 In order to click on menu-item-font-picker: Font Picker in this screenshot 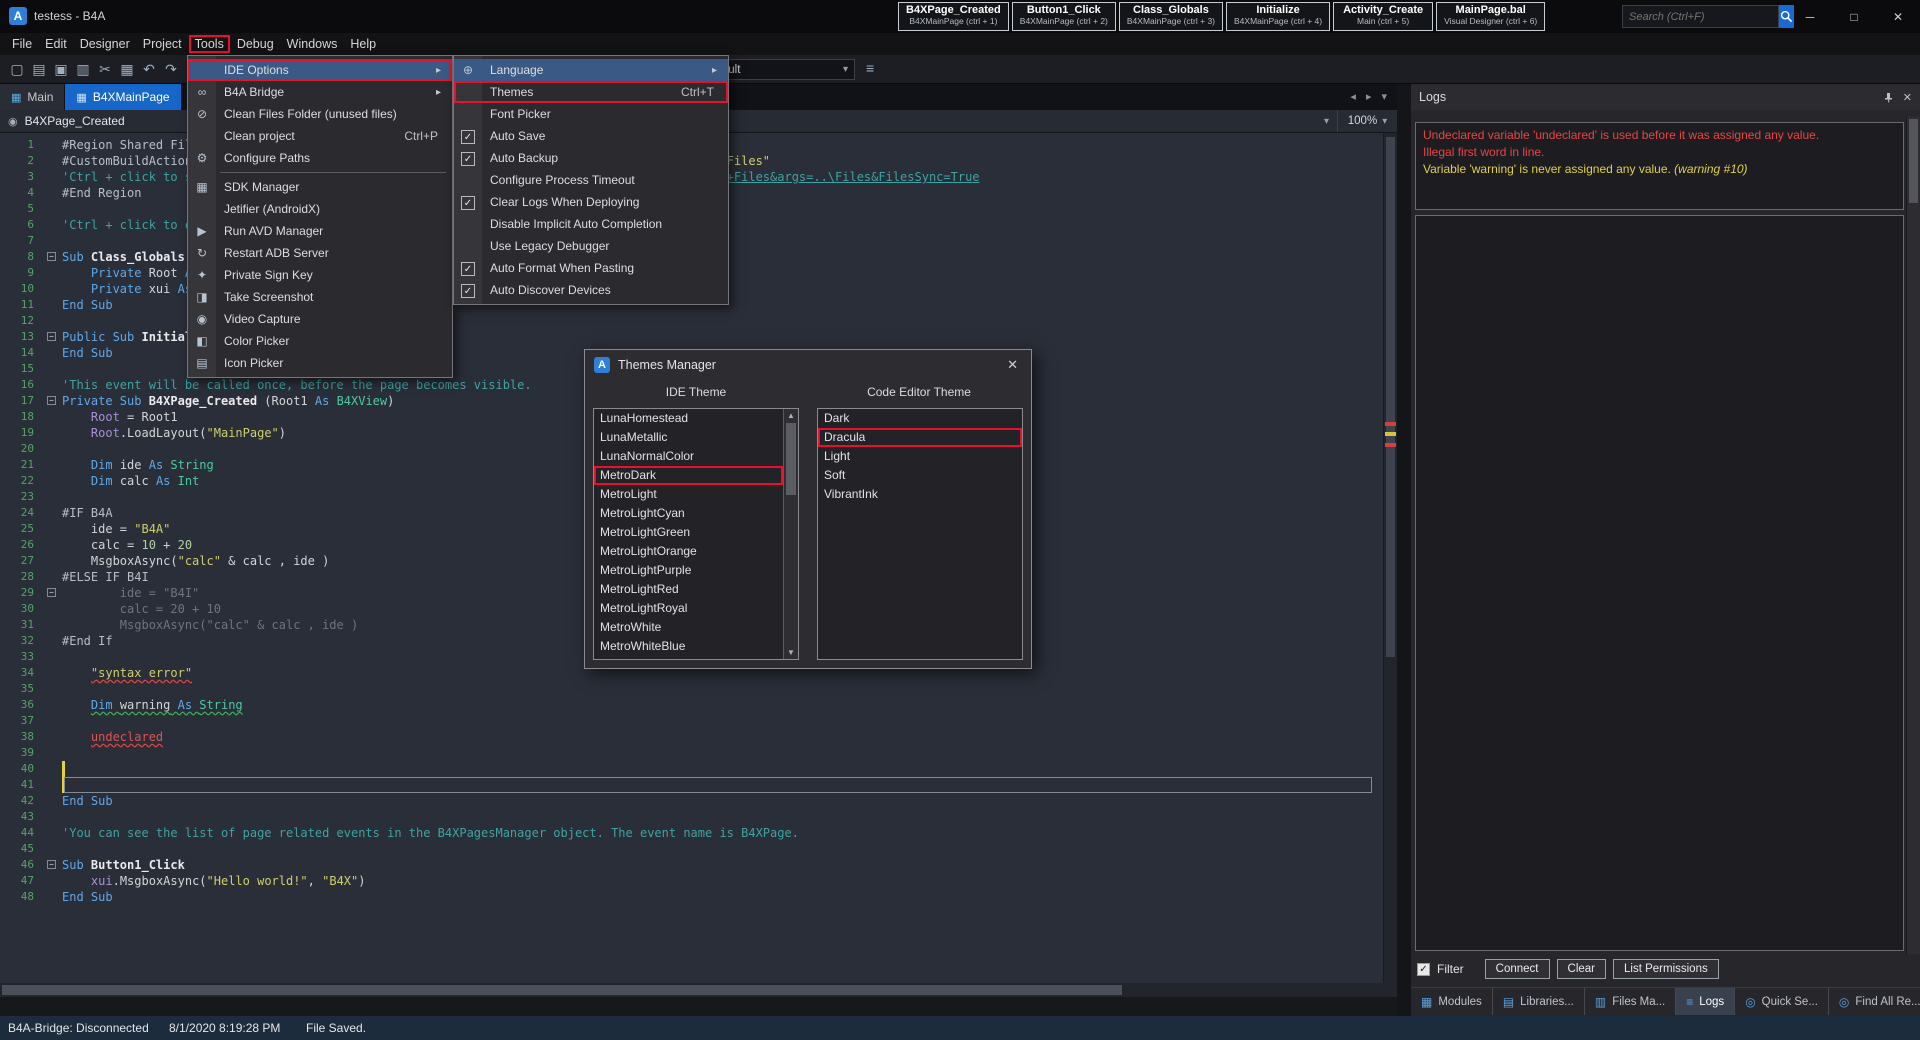, I will do `click(591, 114)`.